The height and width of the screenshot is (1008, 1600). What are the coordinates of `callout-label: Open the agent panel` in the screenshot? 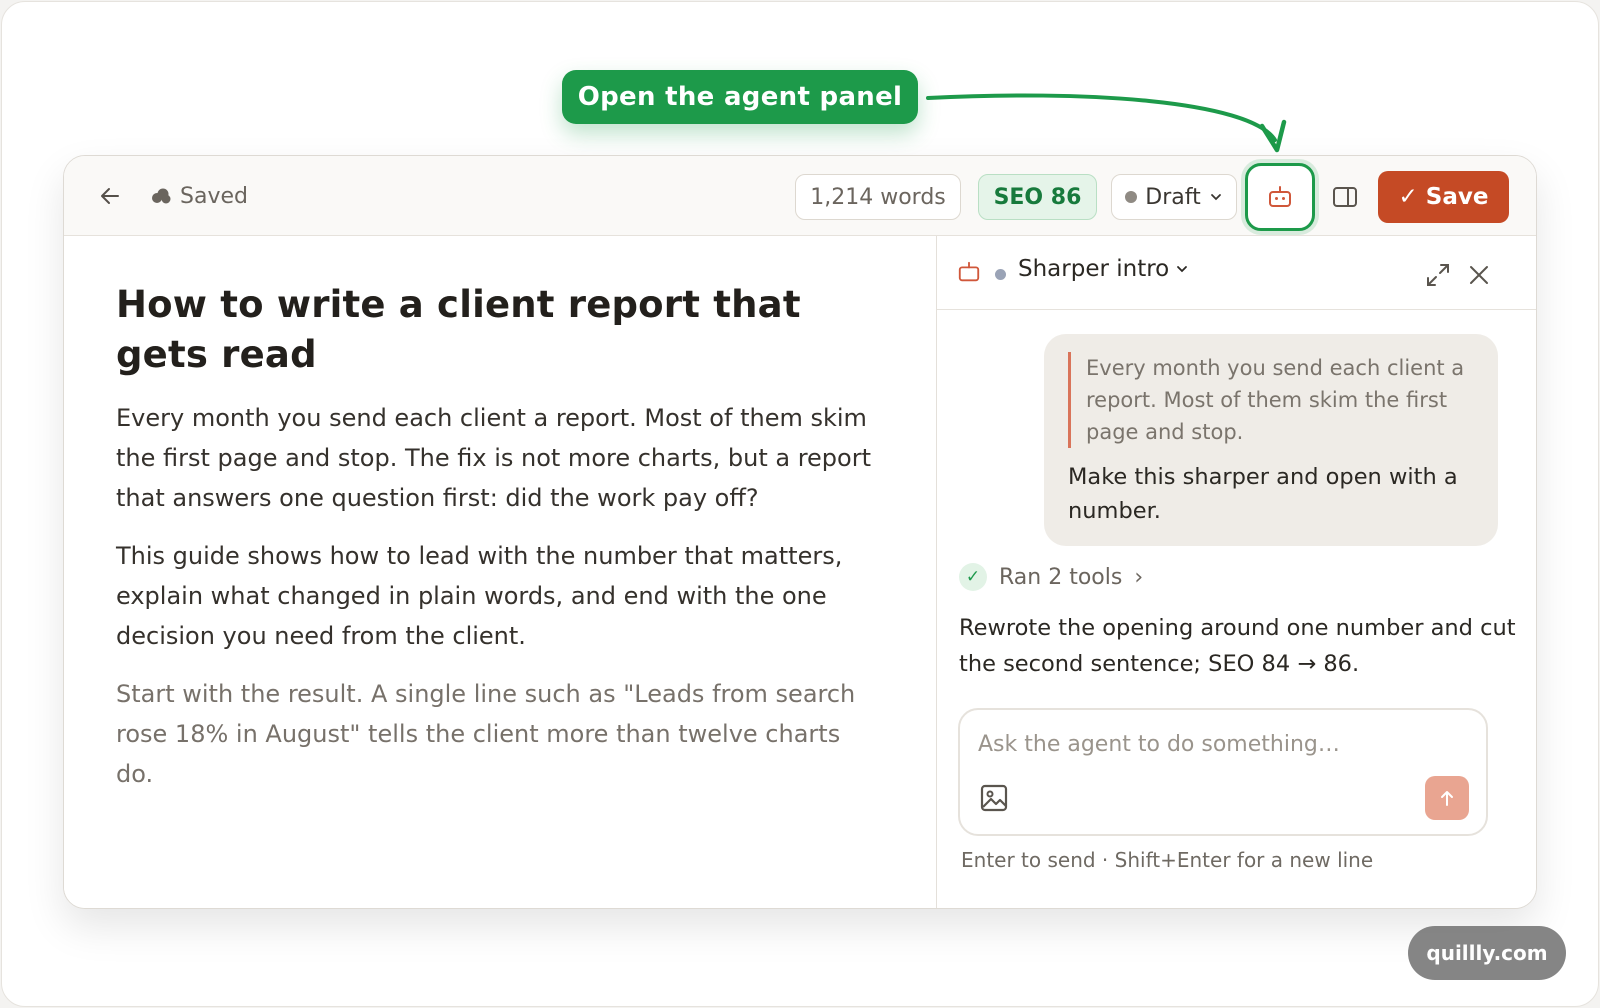 It's located at (740, 97).